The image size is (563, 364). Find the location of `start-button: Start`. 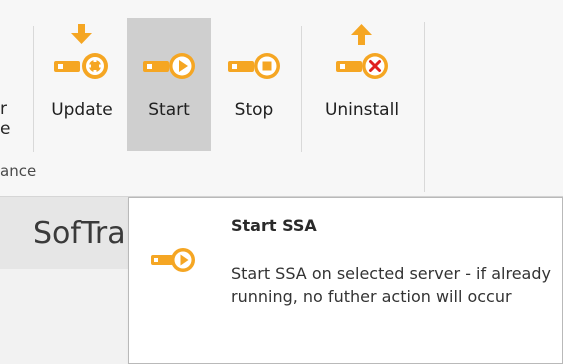

start-button: Start is located at coordinates (169, 84).